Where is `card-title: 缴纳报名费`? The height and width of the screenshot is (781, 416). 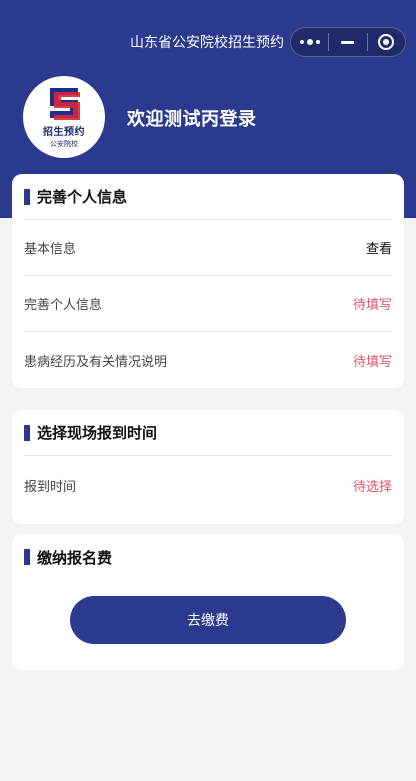
card-title: 缴纳报名费 is located at coordinates (75, 557).